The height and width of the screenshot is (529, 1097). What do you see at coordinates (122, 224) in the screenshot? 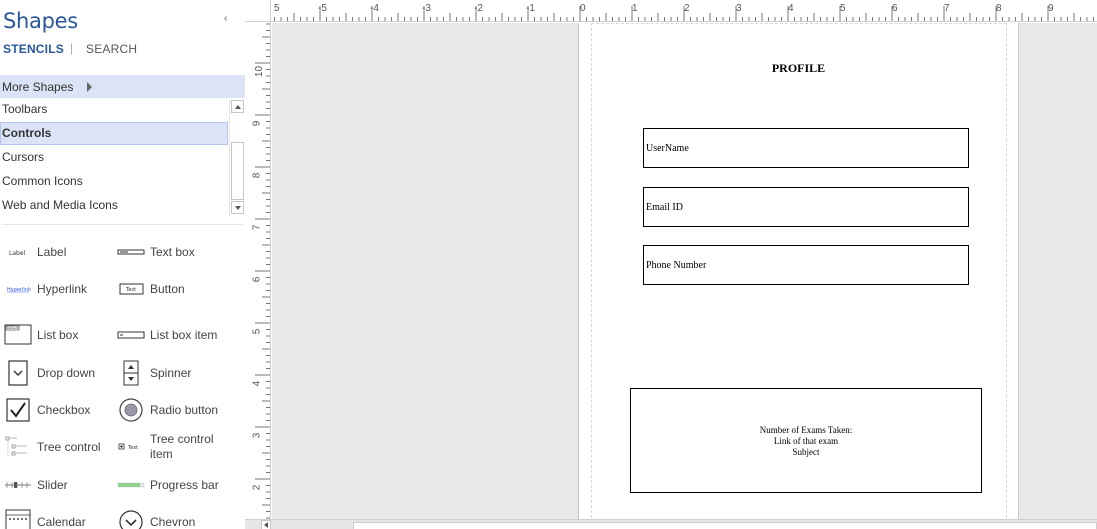
I see `pane-divider` at bounding box center [122, 224].